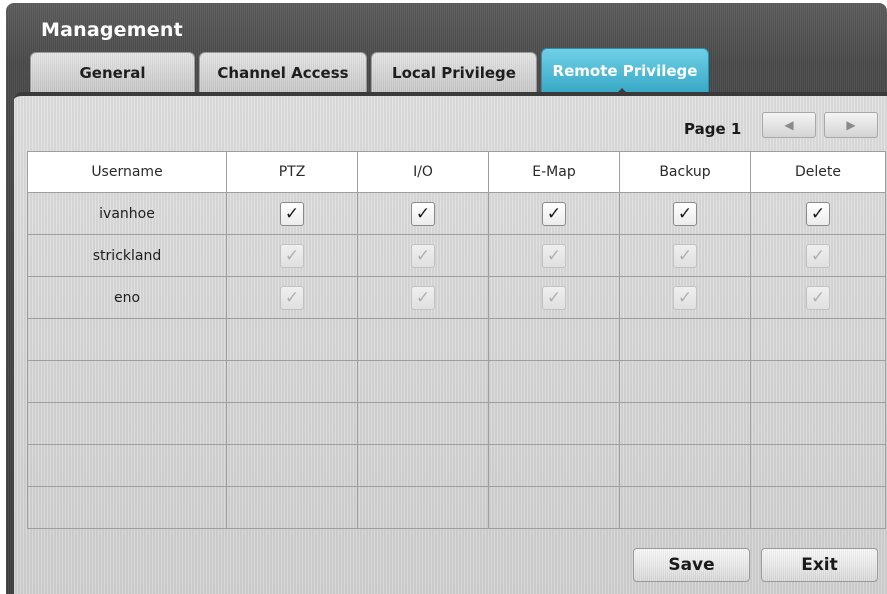  What do you see at coordinates (691, 565) in the screenshot?
I see `save-button: Save` at bounding box center [691, 565].